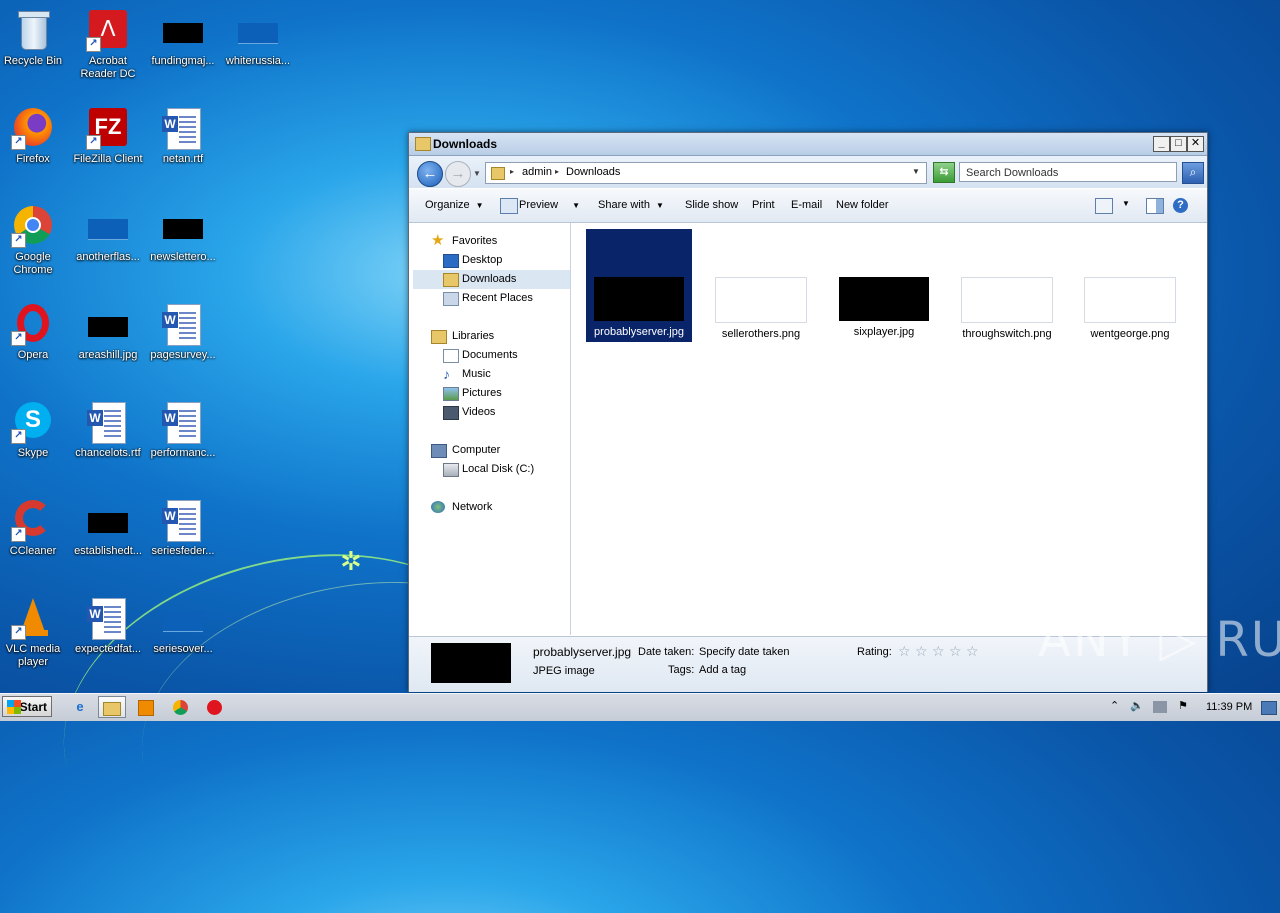  I want to click on file-item: sixplayer.jpg, so click(884, 285).